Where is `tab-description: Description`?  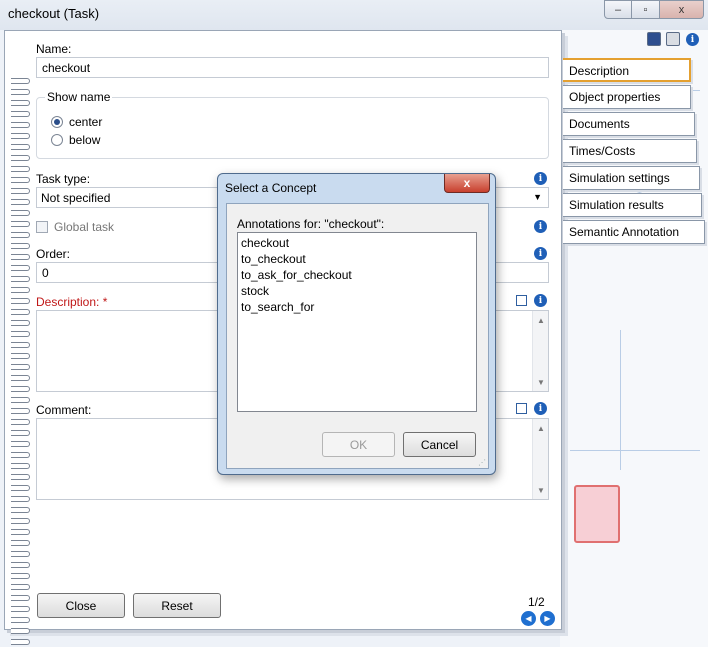
tab-description: Description is located at coordinates (627, 70).